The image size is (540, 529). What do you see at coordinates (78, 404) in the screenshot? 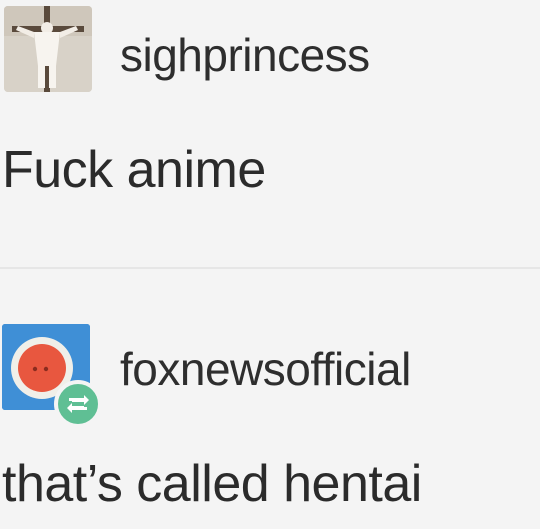
I see `reblog-icon` at bounding box center [78, 404].